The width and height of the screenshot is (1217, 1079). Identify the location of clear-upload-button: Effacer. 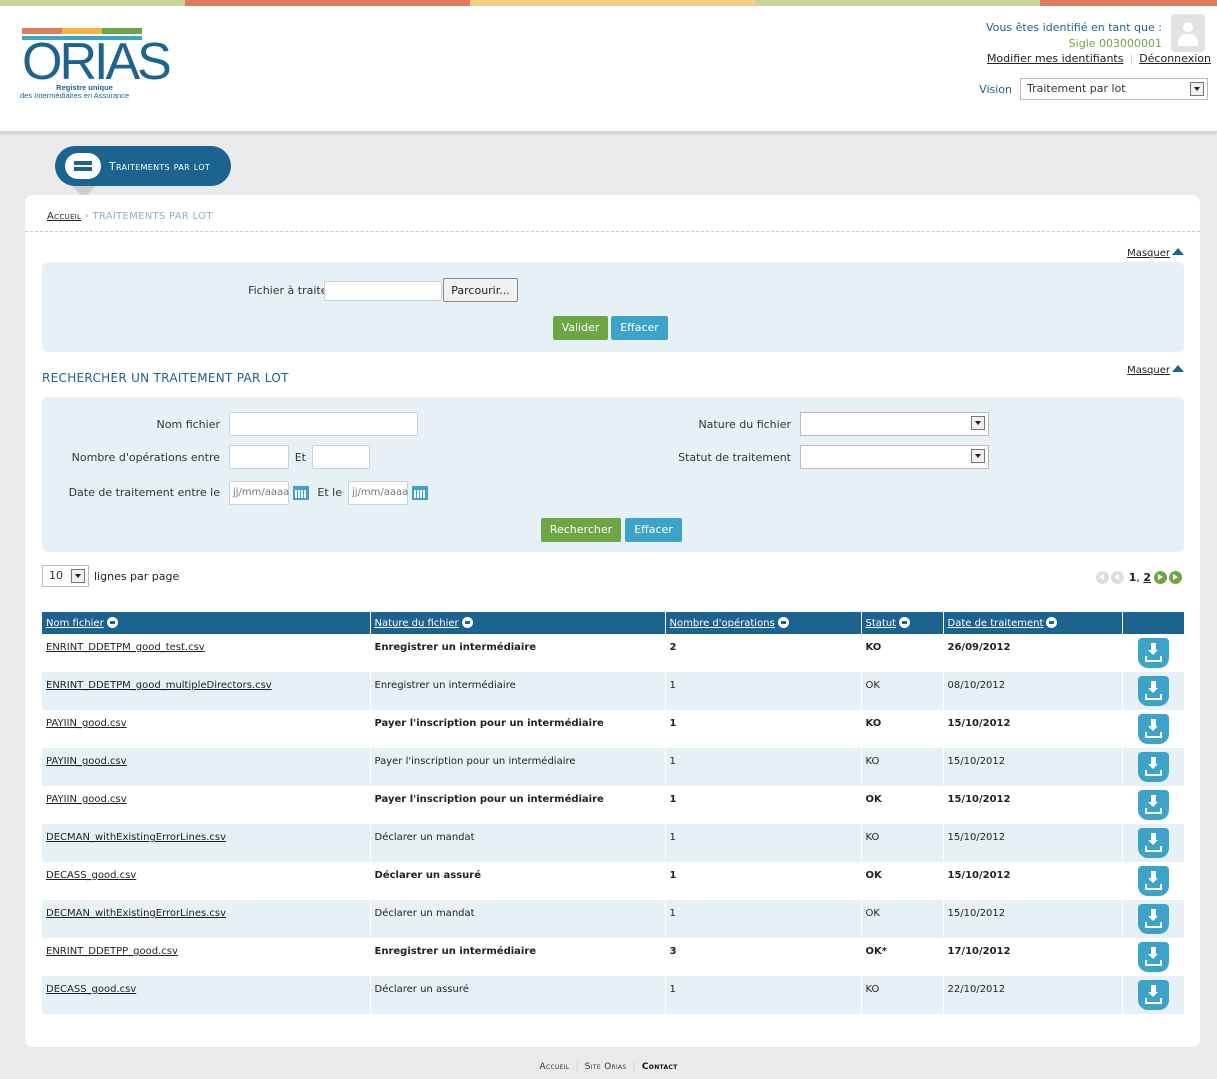
(639, 328).